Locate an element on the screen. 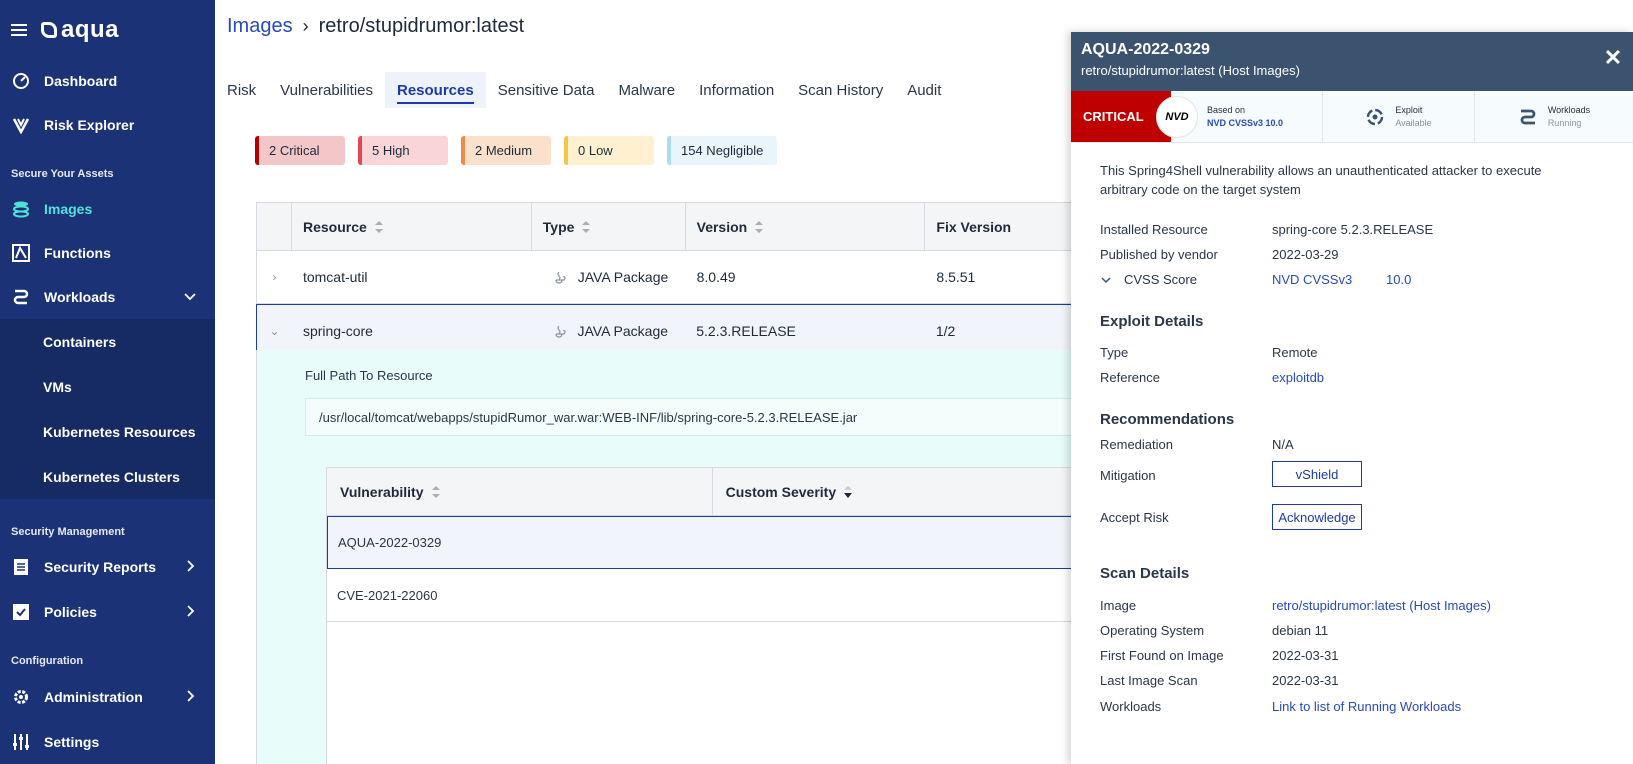 Image resolution: width=1633 pixels, height=764 pixels. severity-chip-low: 0 Low is located at coordinates (609, 150).